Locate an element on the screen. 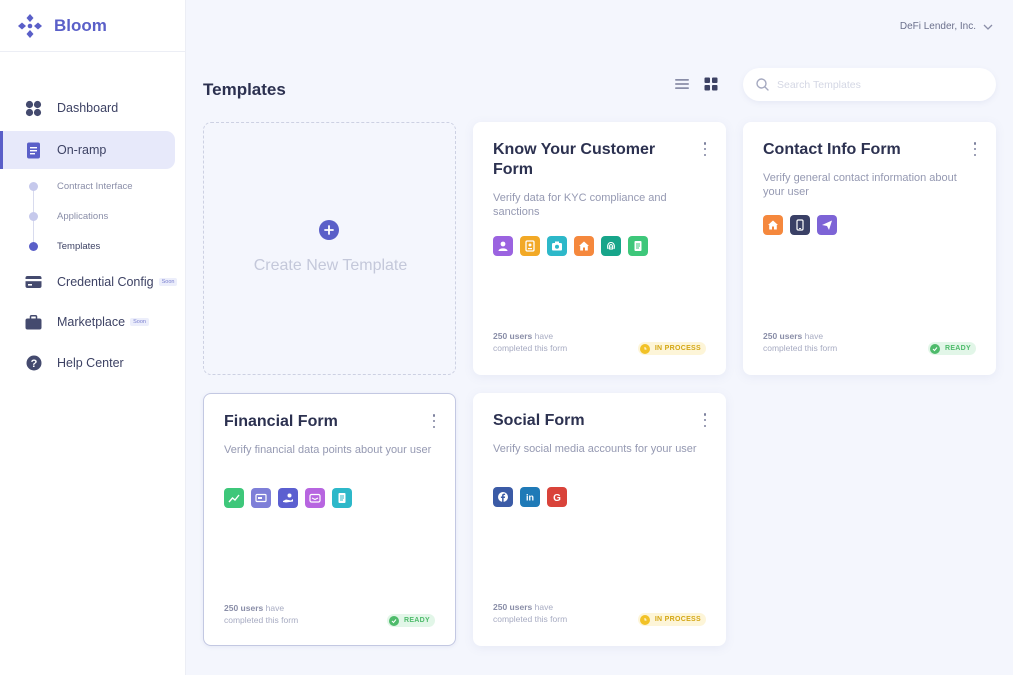 The height and width of the screenshot is (675, 1013). card-title: Contact Info Form is located at coordinates (832, 149).